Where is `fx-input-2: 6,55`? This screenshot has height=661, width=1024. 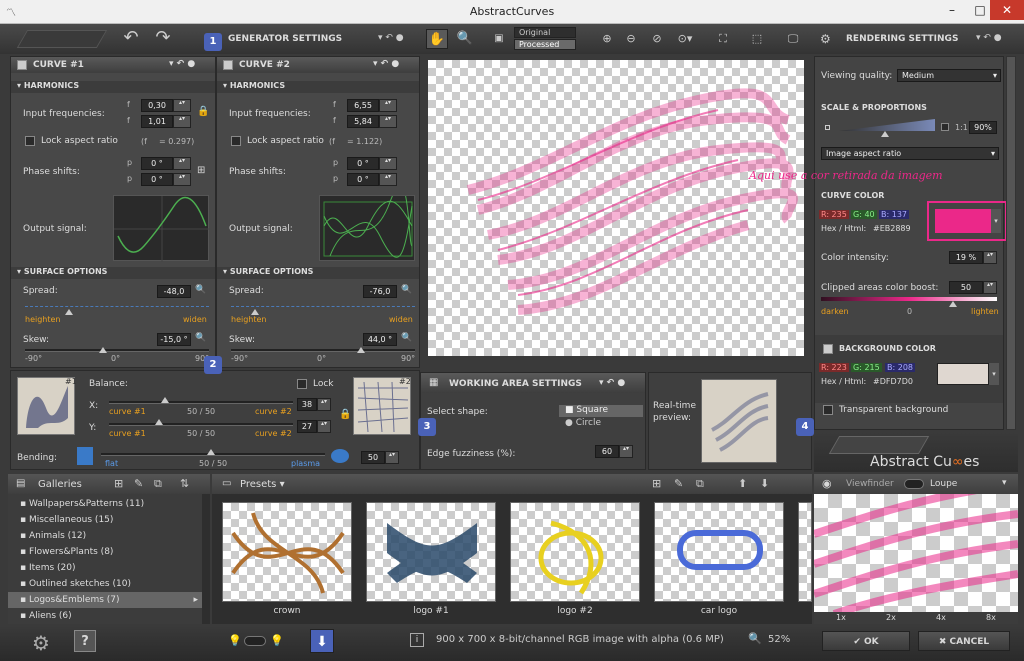 fx-input-2: 6,55 is located at coordinates (363, 105).